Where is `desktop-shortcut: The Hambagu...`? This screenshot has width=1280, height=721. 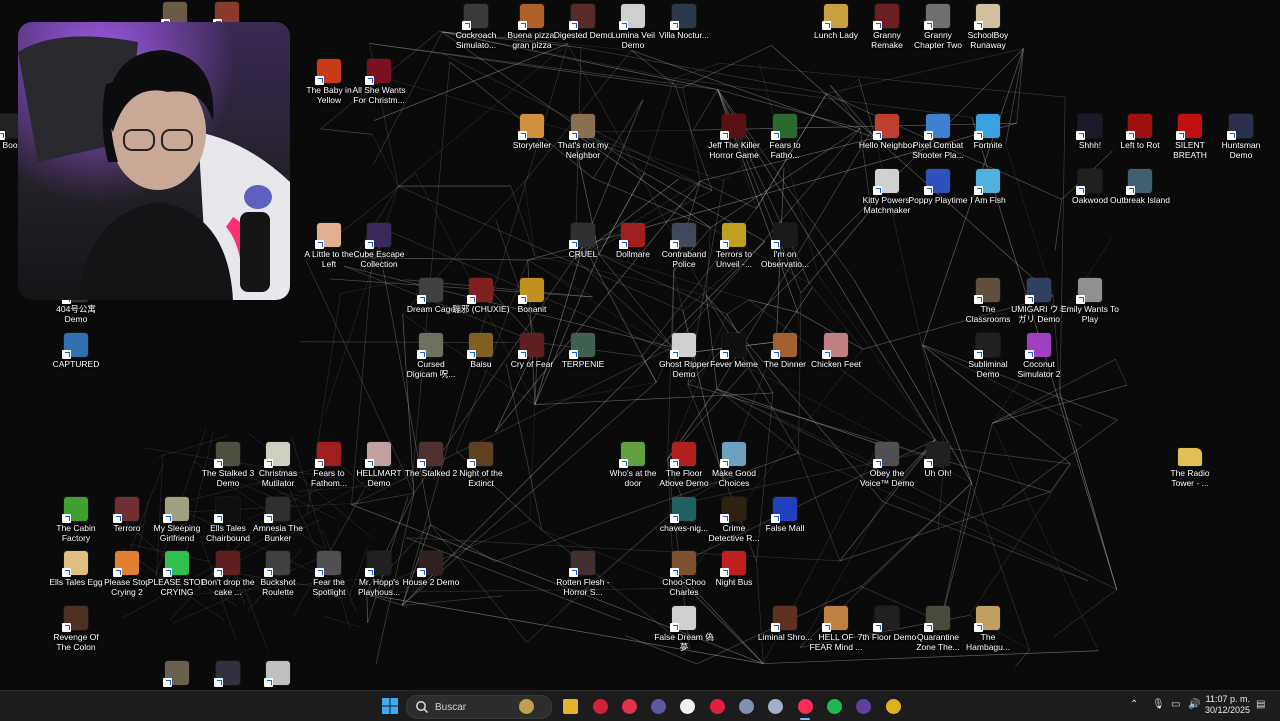
desktop-shortcut: The Hambagu... is located at coordinates (988, 629).